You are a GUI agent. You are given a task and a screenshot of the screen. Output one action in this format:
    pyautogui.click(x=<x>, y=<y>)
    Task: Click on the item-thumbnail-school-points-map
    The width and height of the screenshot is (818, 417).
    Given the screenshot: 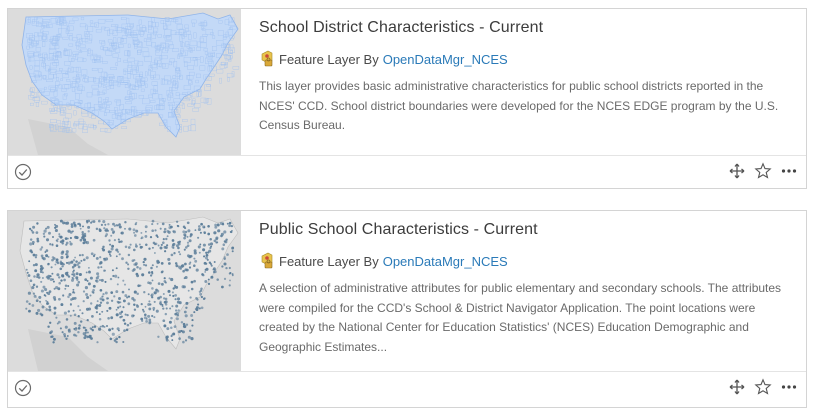 What is the action you would take?
    pyautogui.click(x=124, y=291)
    